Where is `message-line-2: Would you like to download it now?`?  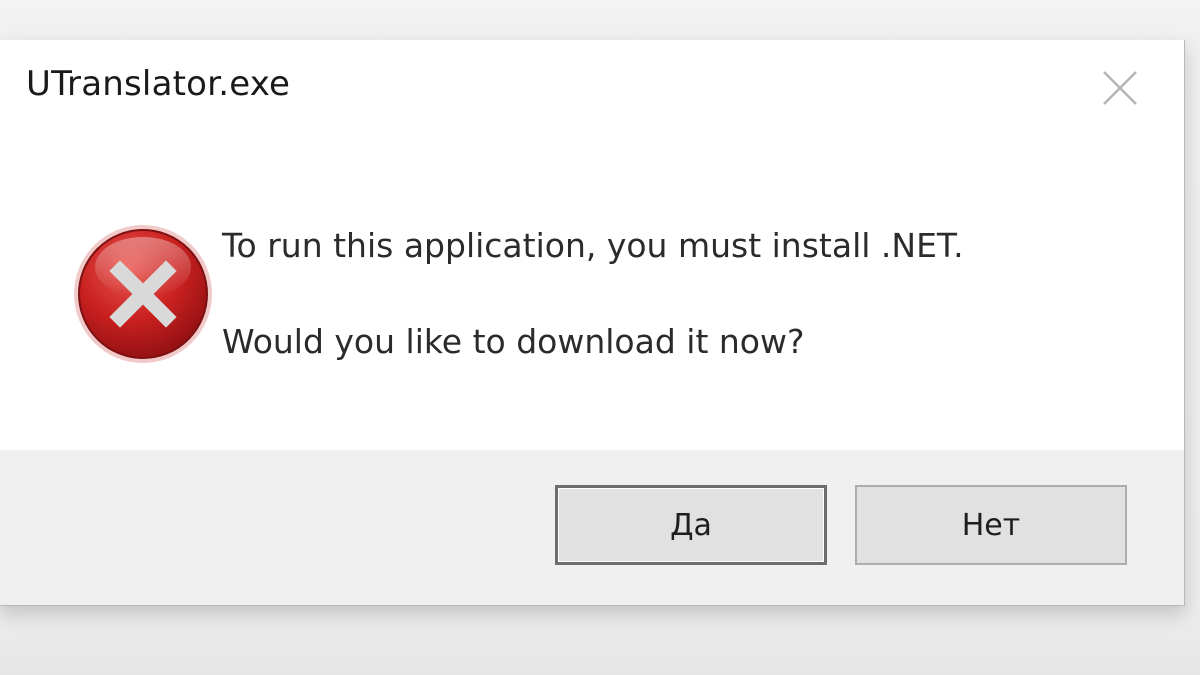 message-line-2: Would you like to download it now? is located at coordinates (513, 341).